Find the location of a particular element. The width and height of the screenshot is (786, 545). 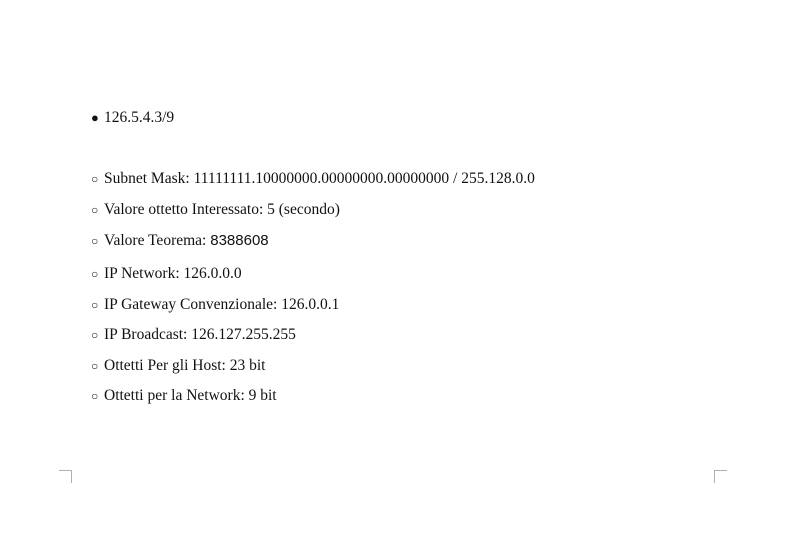

octet-value-label: Valore ottetto Interessato: is located at coordinates (186, 209).